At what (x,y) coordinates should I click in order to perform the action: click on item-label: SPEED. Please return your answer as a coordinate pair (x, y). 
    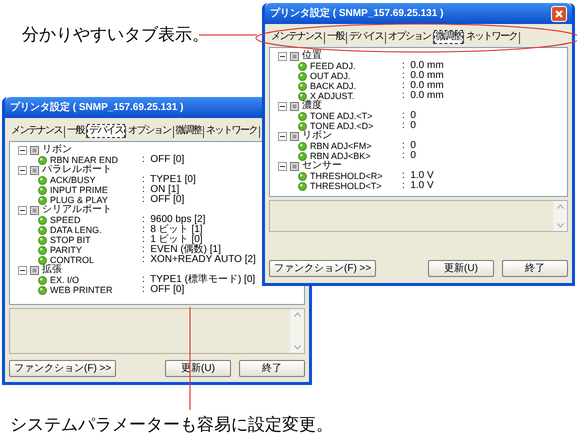
    Looking at the image, I should click on (96, 220).